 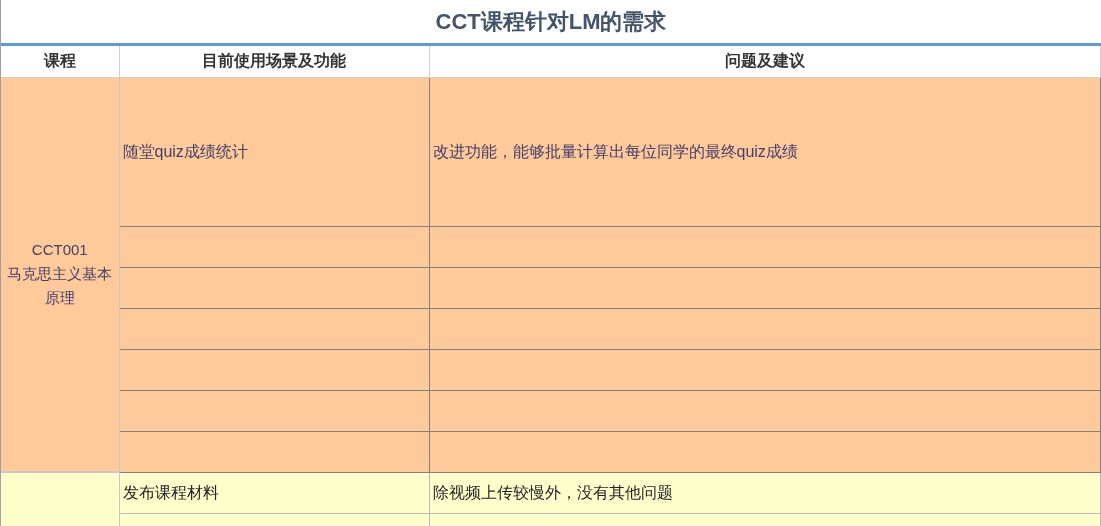 I want to click on column-header: 目前使用场景及功能, so click(x=274, y=61).